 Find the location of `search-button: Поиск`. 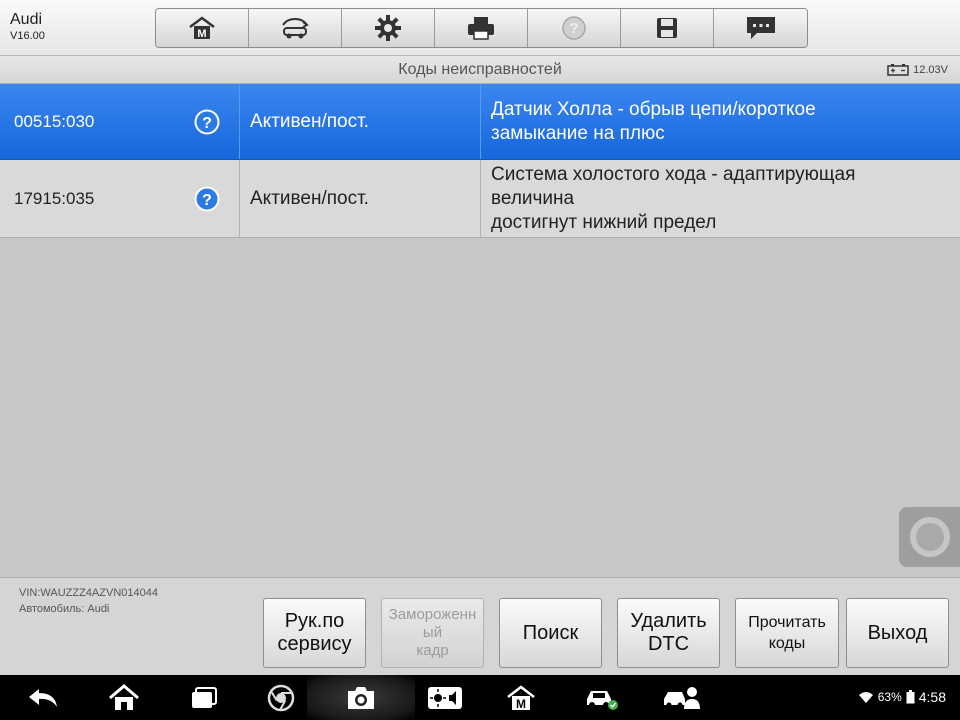

search-button: Поиск is located at coordinates (550, 633).